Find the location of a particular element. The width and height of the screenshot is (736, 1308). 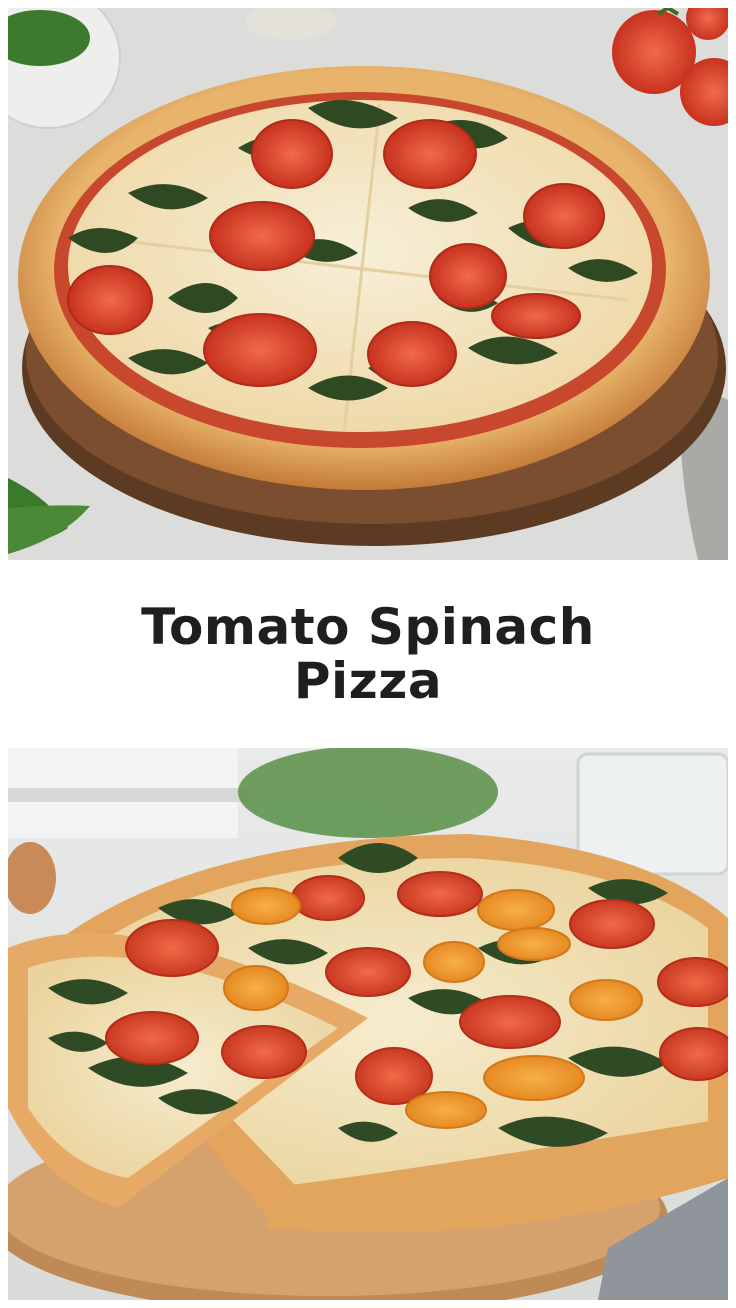

page-title: Tomato Spinach Pizza is located at coordinates (368, 654).